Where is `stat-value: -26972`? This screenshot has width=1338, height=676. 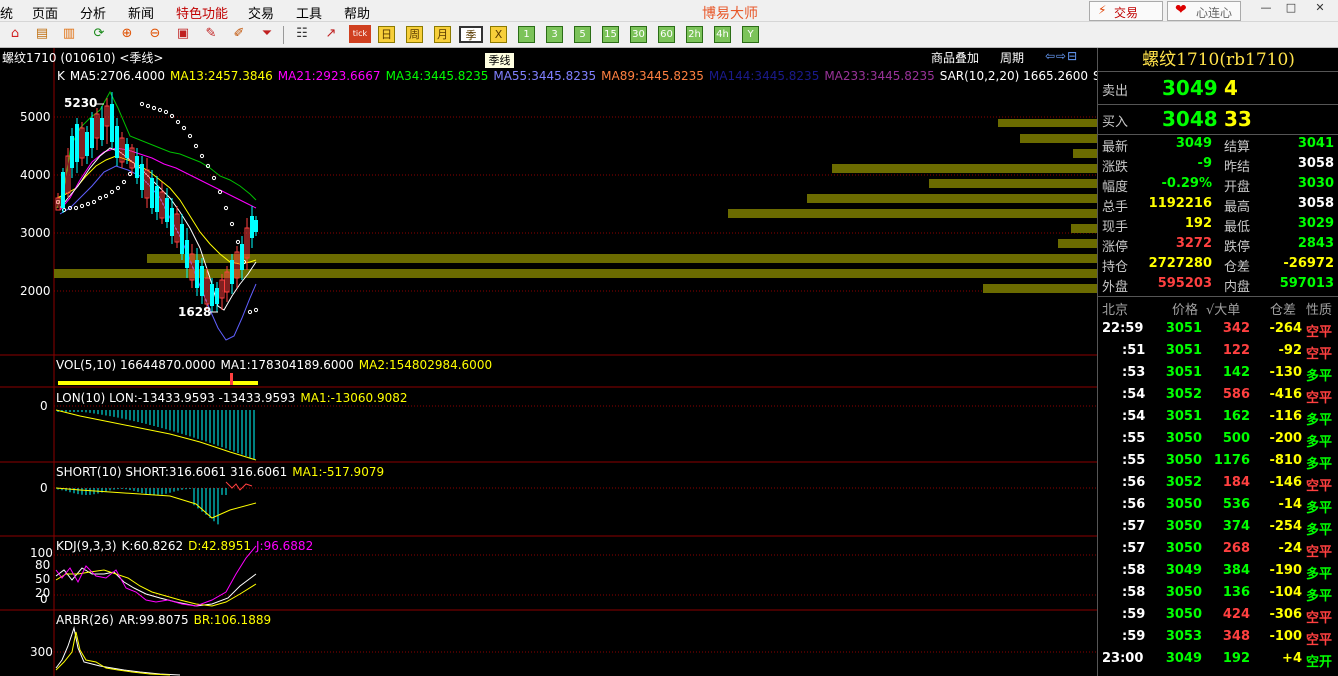 stat-value: -26972 is located at coordinates (1308, 263).